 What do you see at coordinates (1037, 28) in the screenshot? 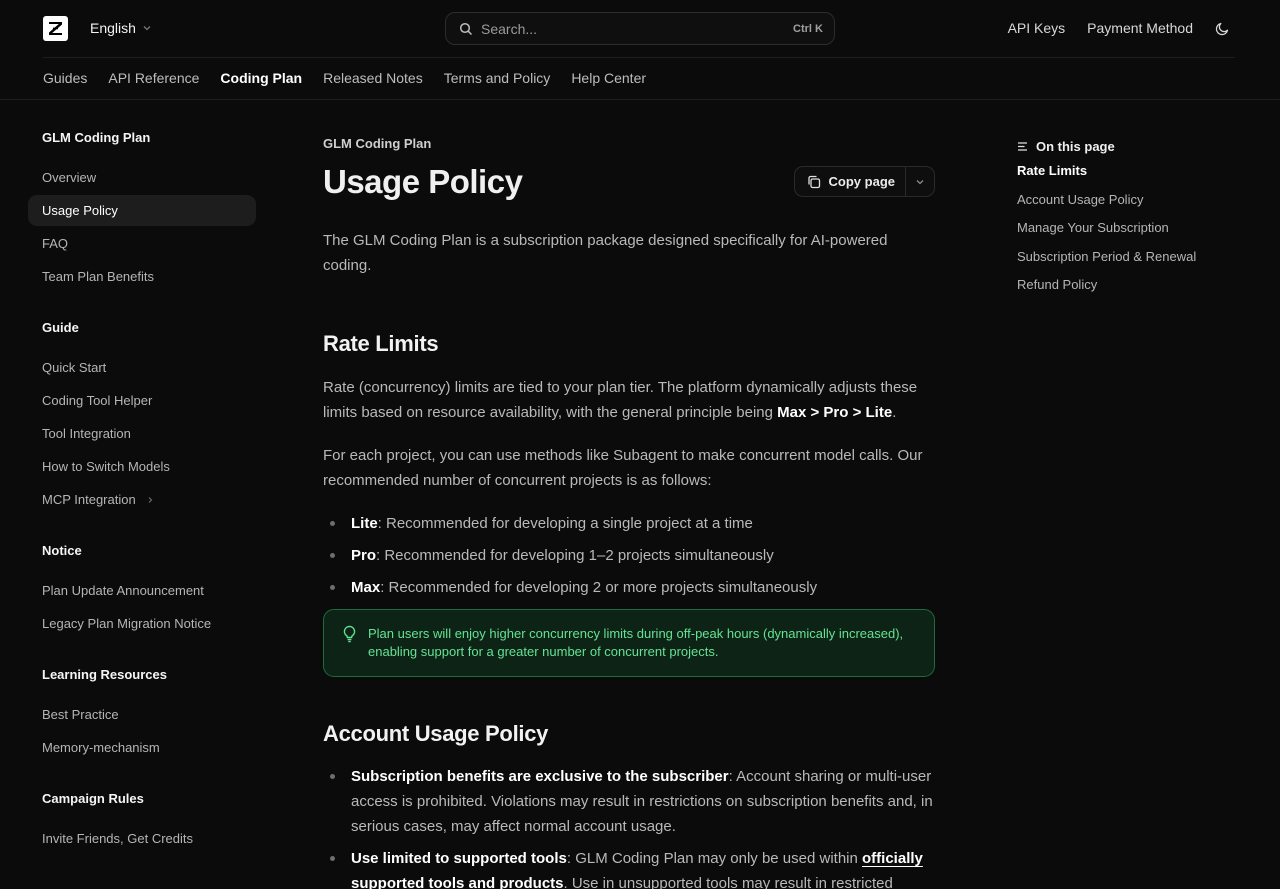
I see `api-keys-link: API Keys` at bounding box center [1037, 28].